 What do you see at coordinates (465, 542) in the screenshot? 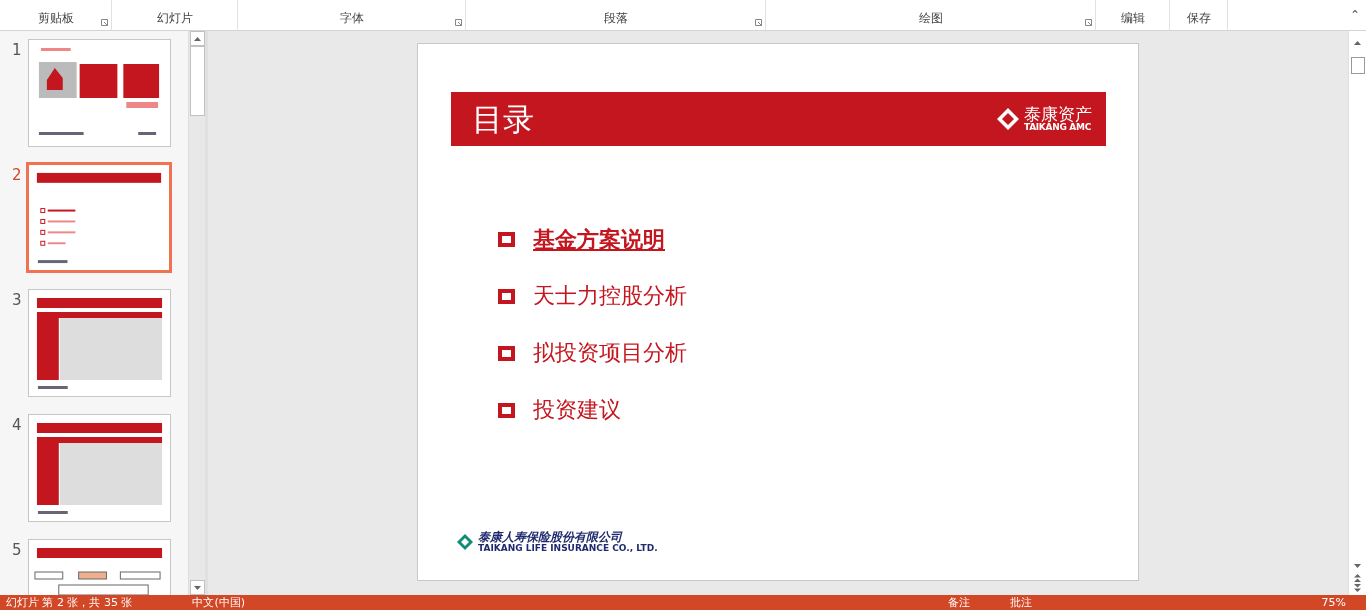
I see `company-logo-icon` at bounding box center [465, 542].